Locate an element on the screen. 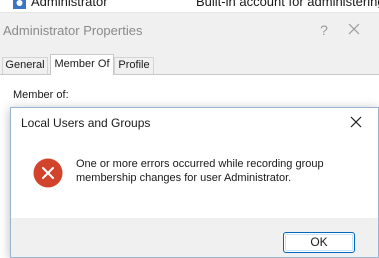 This screenshot has height=258, width=379. dialog-titlebar: Local Users and Groups is located at coordinates (194, 122).